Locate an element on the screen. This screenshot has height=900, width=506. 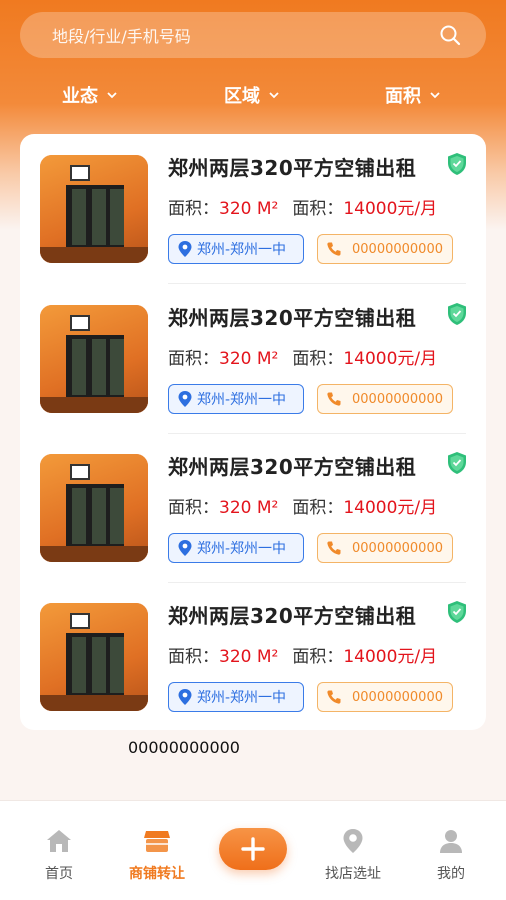
filter-bar: 业态 区域 面积 is located at coordinates (253, 95).